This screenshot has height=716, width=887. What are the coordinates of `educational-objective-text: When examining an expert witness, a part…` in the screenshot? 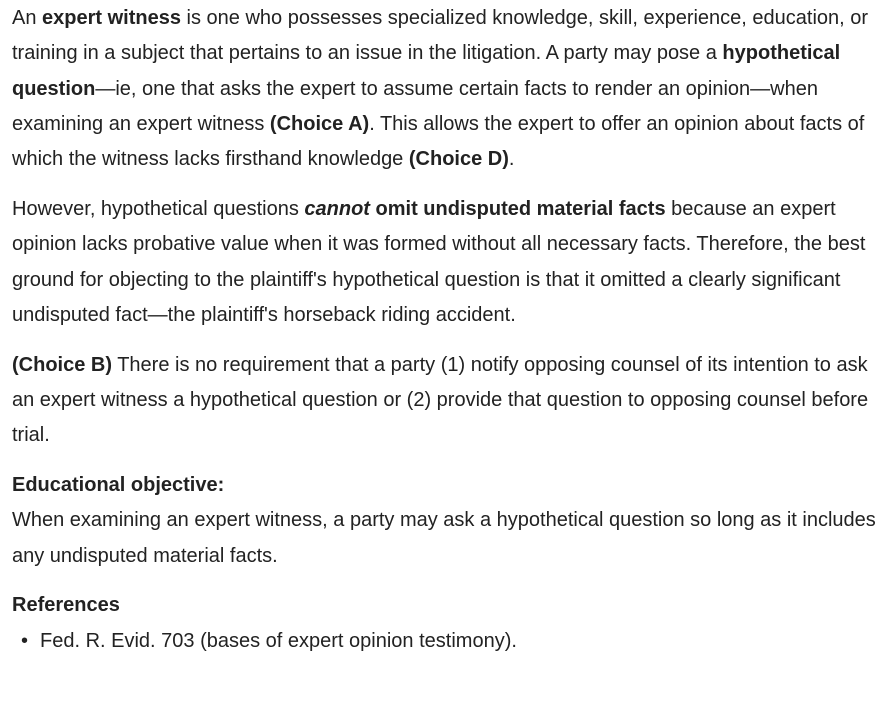 It's located at (444, 538).